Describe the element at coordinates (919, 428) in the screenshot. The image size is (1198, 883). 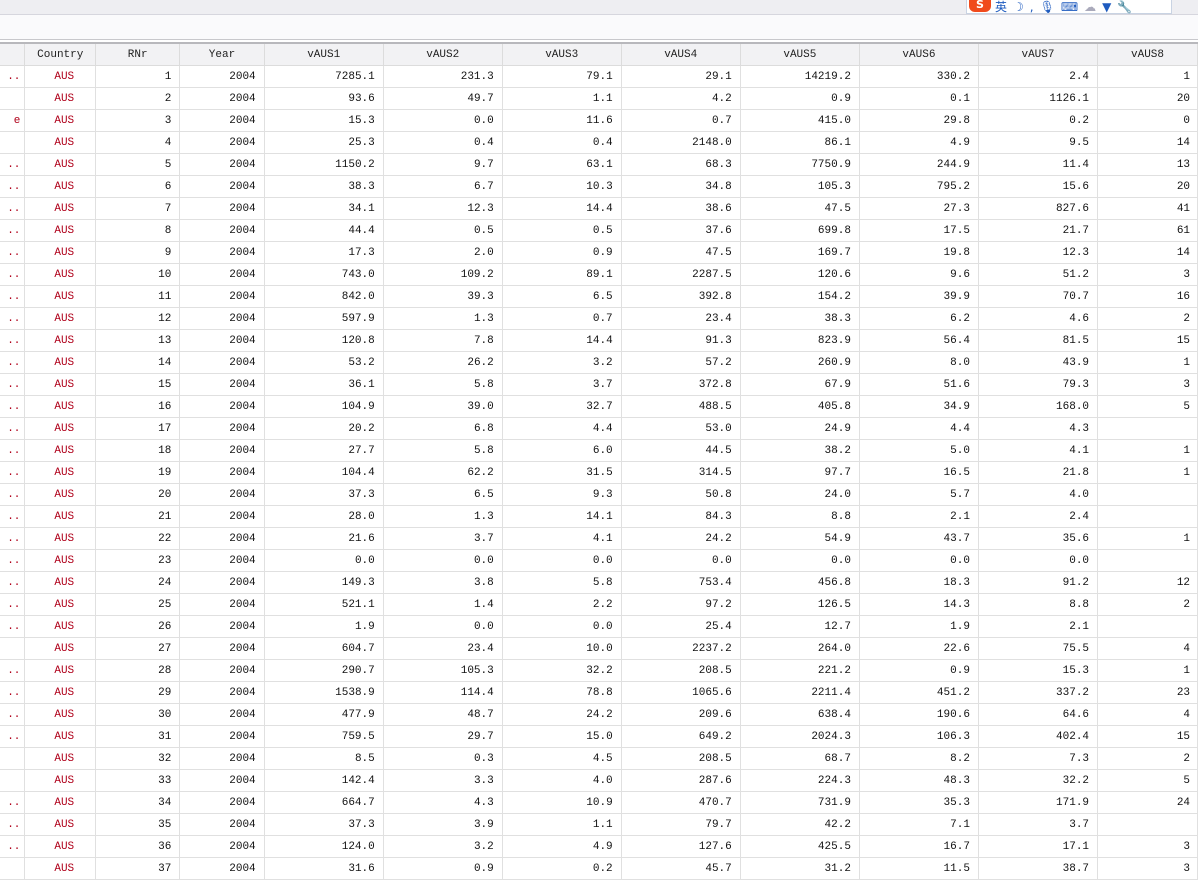
I see `cell-vaus6: 4.4` at that location.